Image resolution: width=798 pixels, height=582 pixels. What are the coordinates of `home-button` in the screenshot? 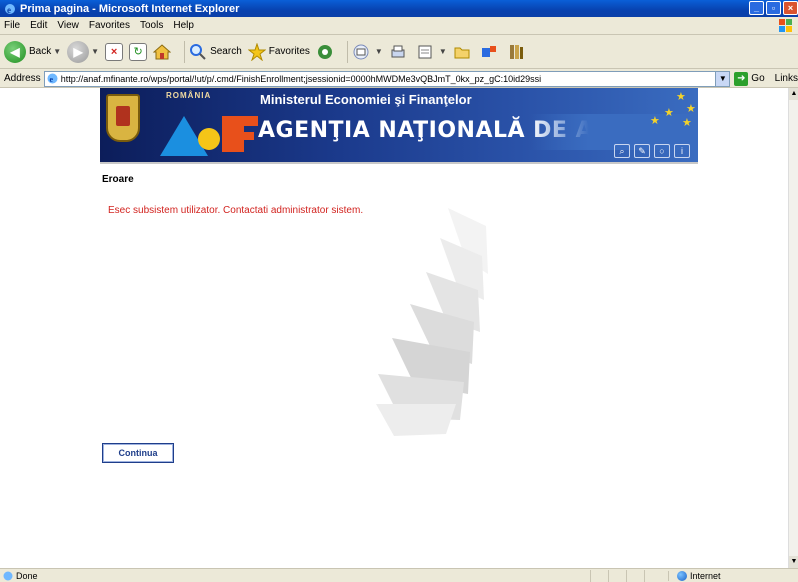 It's located at (163, 52).